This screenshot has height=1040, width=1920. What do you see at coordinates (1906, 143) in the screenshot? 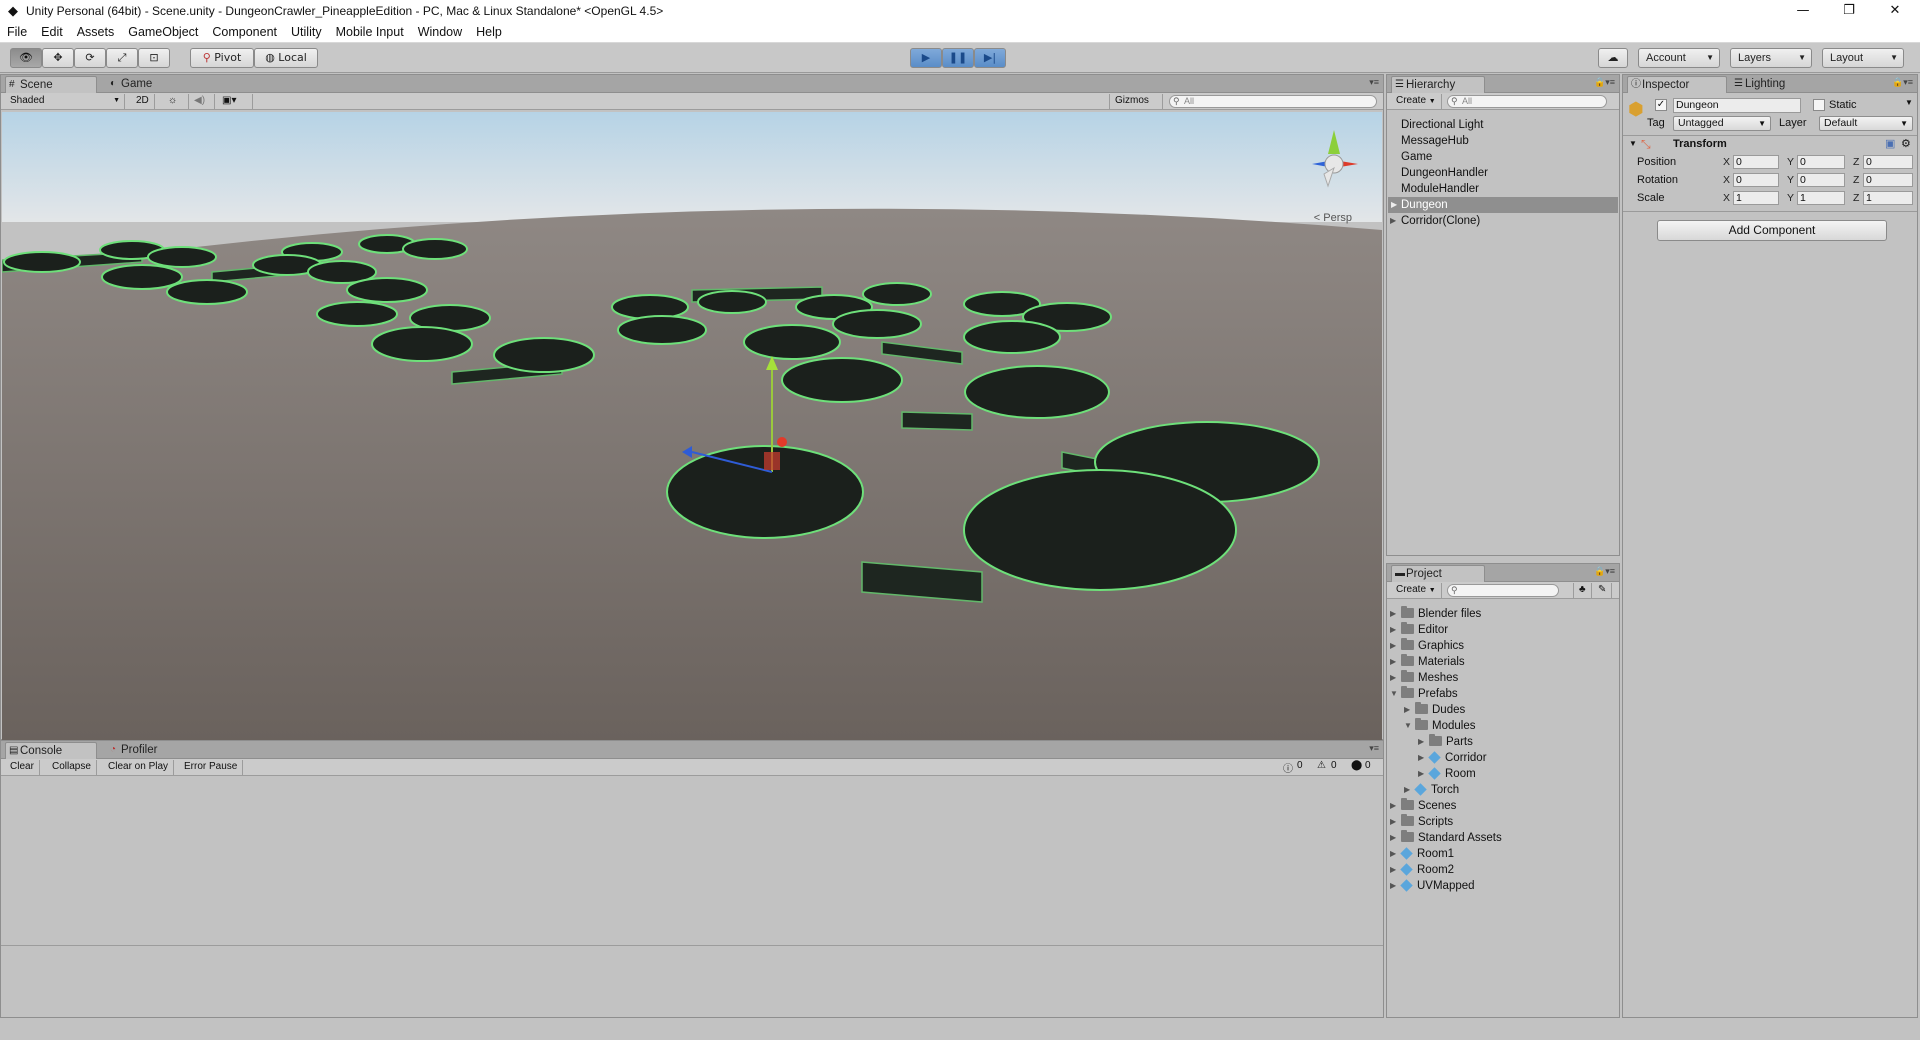
I see `gear-icon: ⚙` at bounding box center [1906, 143].